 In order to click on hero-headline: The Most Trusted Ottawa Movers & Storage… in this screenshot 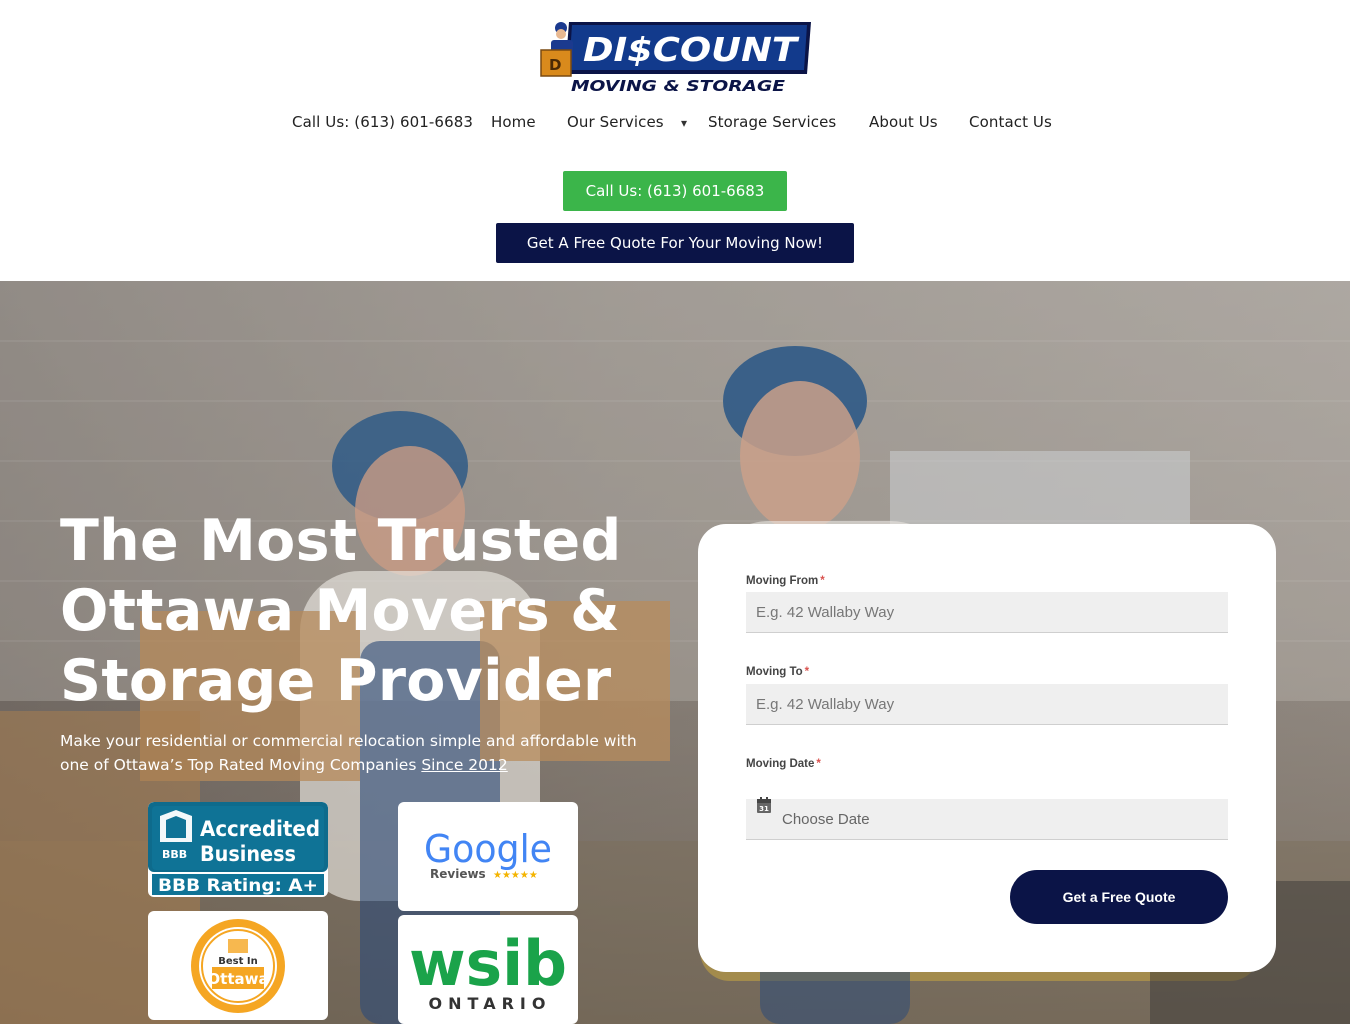, I will do `click(370, 611)`.